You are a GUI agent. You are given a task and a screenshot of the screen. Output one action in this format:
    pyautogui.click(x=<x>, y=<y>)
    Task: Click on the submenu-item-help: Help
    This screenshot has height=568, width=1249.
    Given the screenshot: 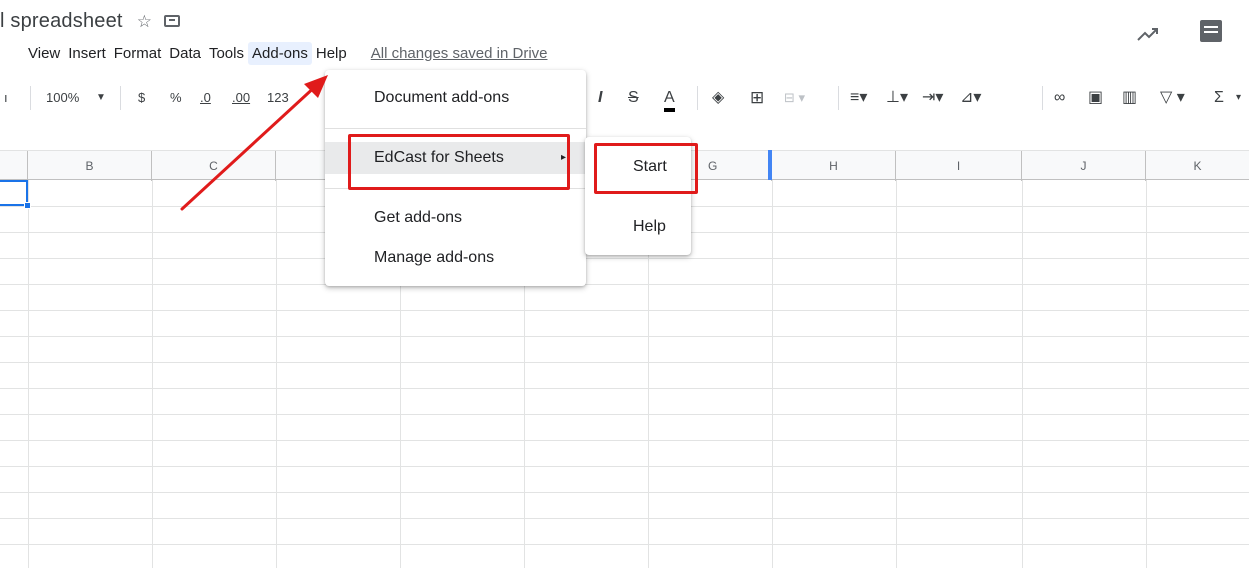 What is the action you would take?
    pyautogui.click(x=638, y=227)
    